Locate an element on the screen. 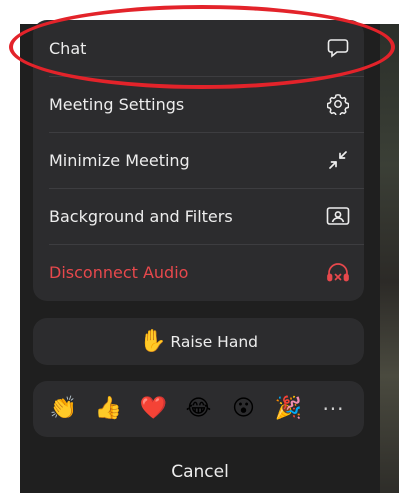  minimize-arrows-icon is located at coordinates (338, 160).